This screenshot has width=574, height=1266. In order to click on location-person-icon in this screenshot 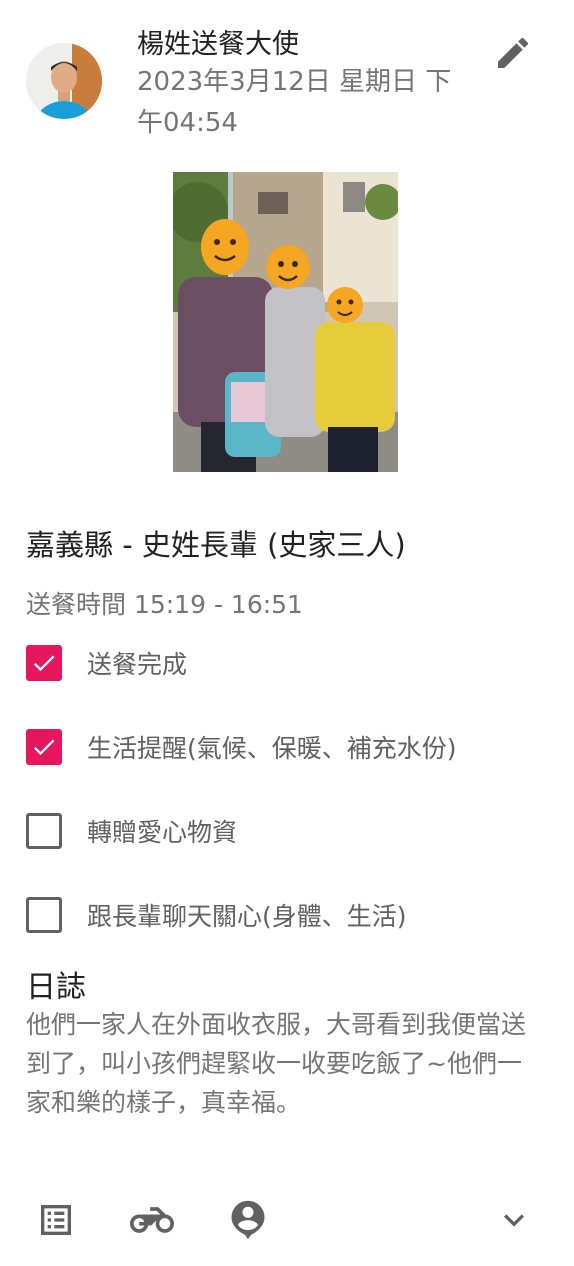, I will do `click(248, 1220)`.